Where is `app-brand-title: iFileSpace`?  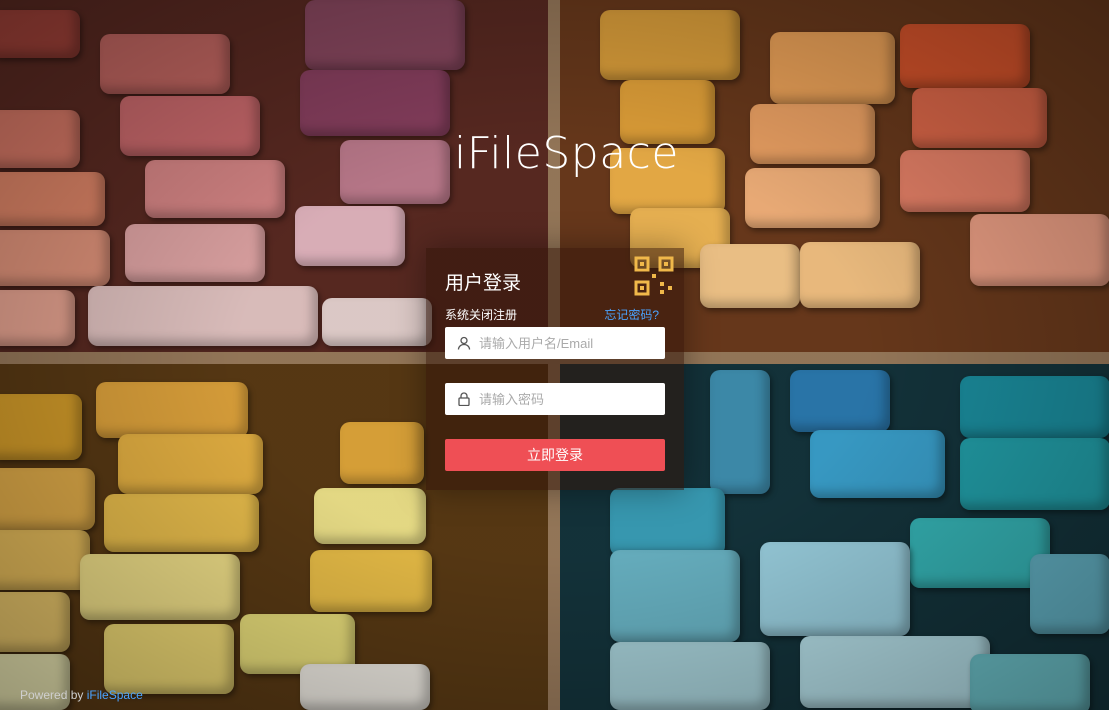
app-brand-title: iFileSpace is located at coordinates (566, 153).